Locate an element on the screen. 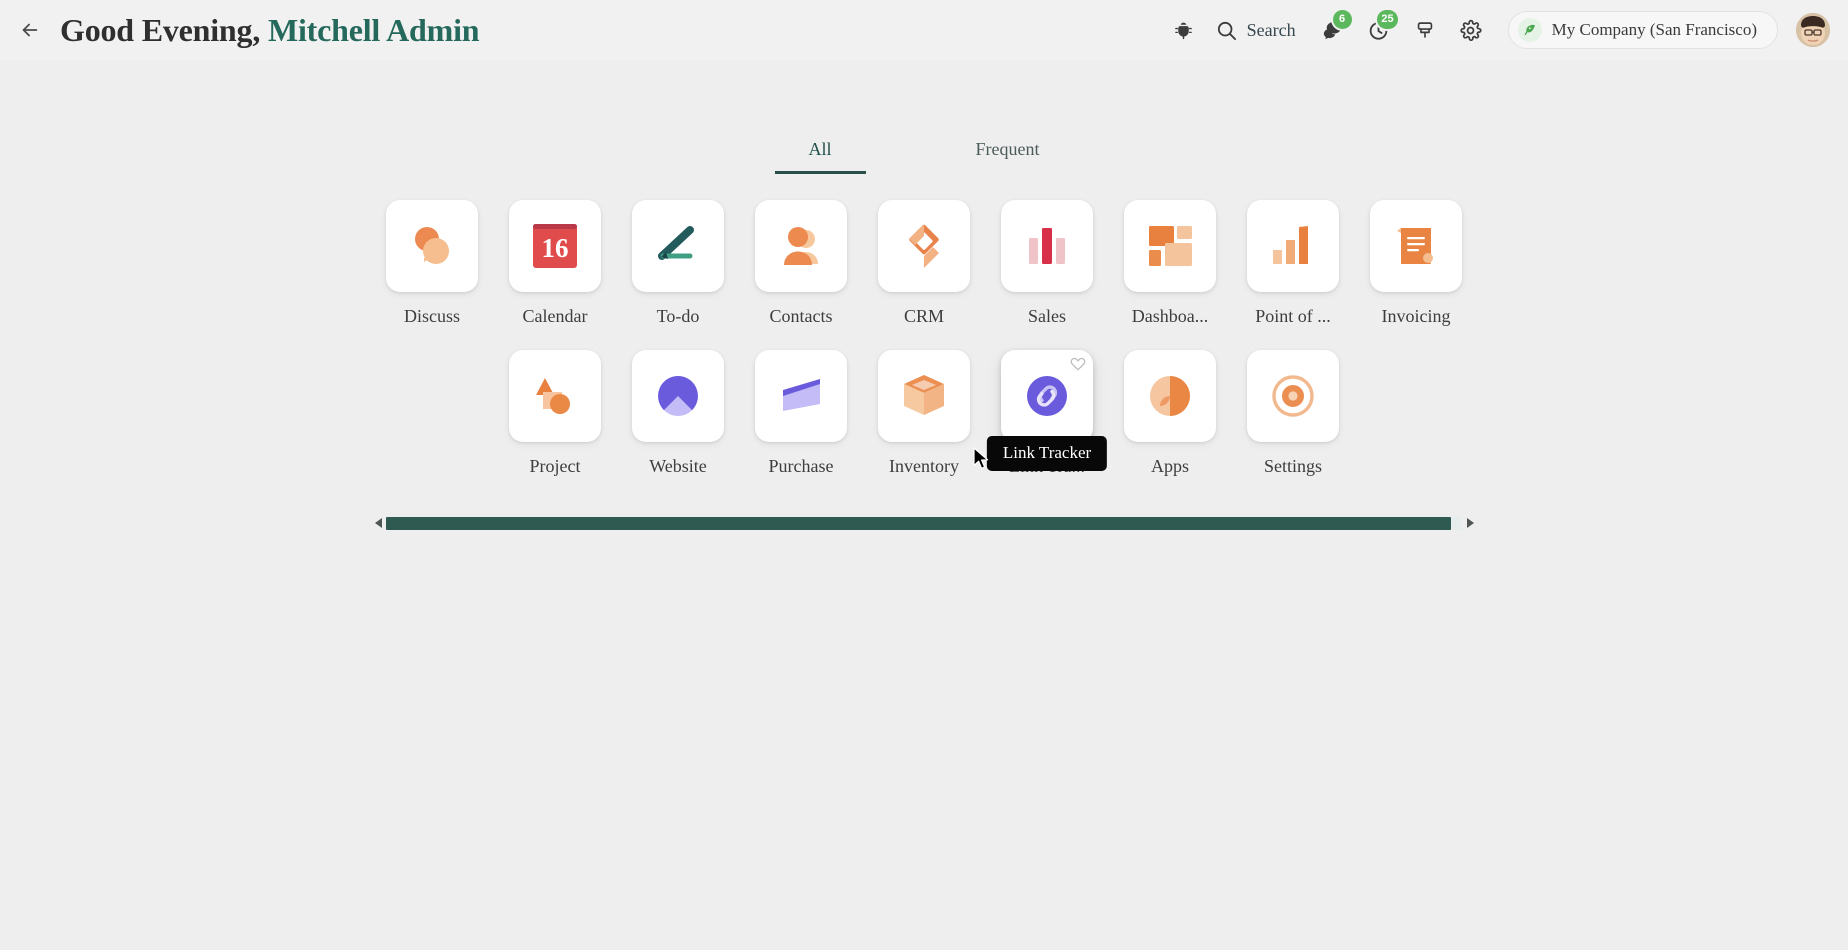 This screenshot has height=950, width=1848. app-tile: 16 is located at coordinates (555, 246).